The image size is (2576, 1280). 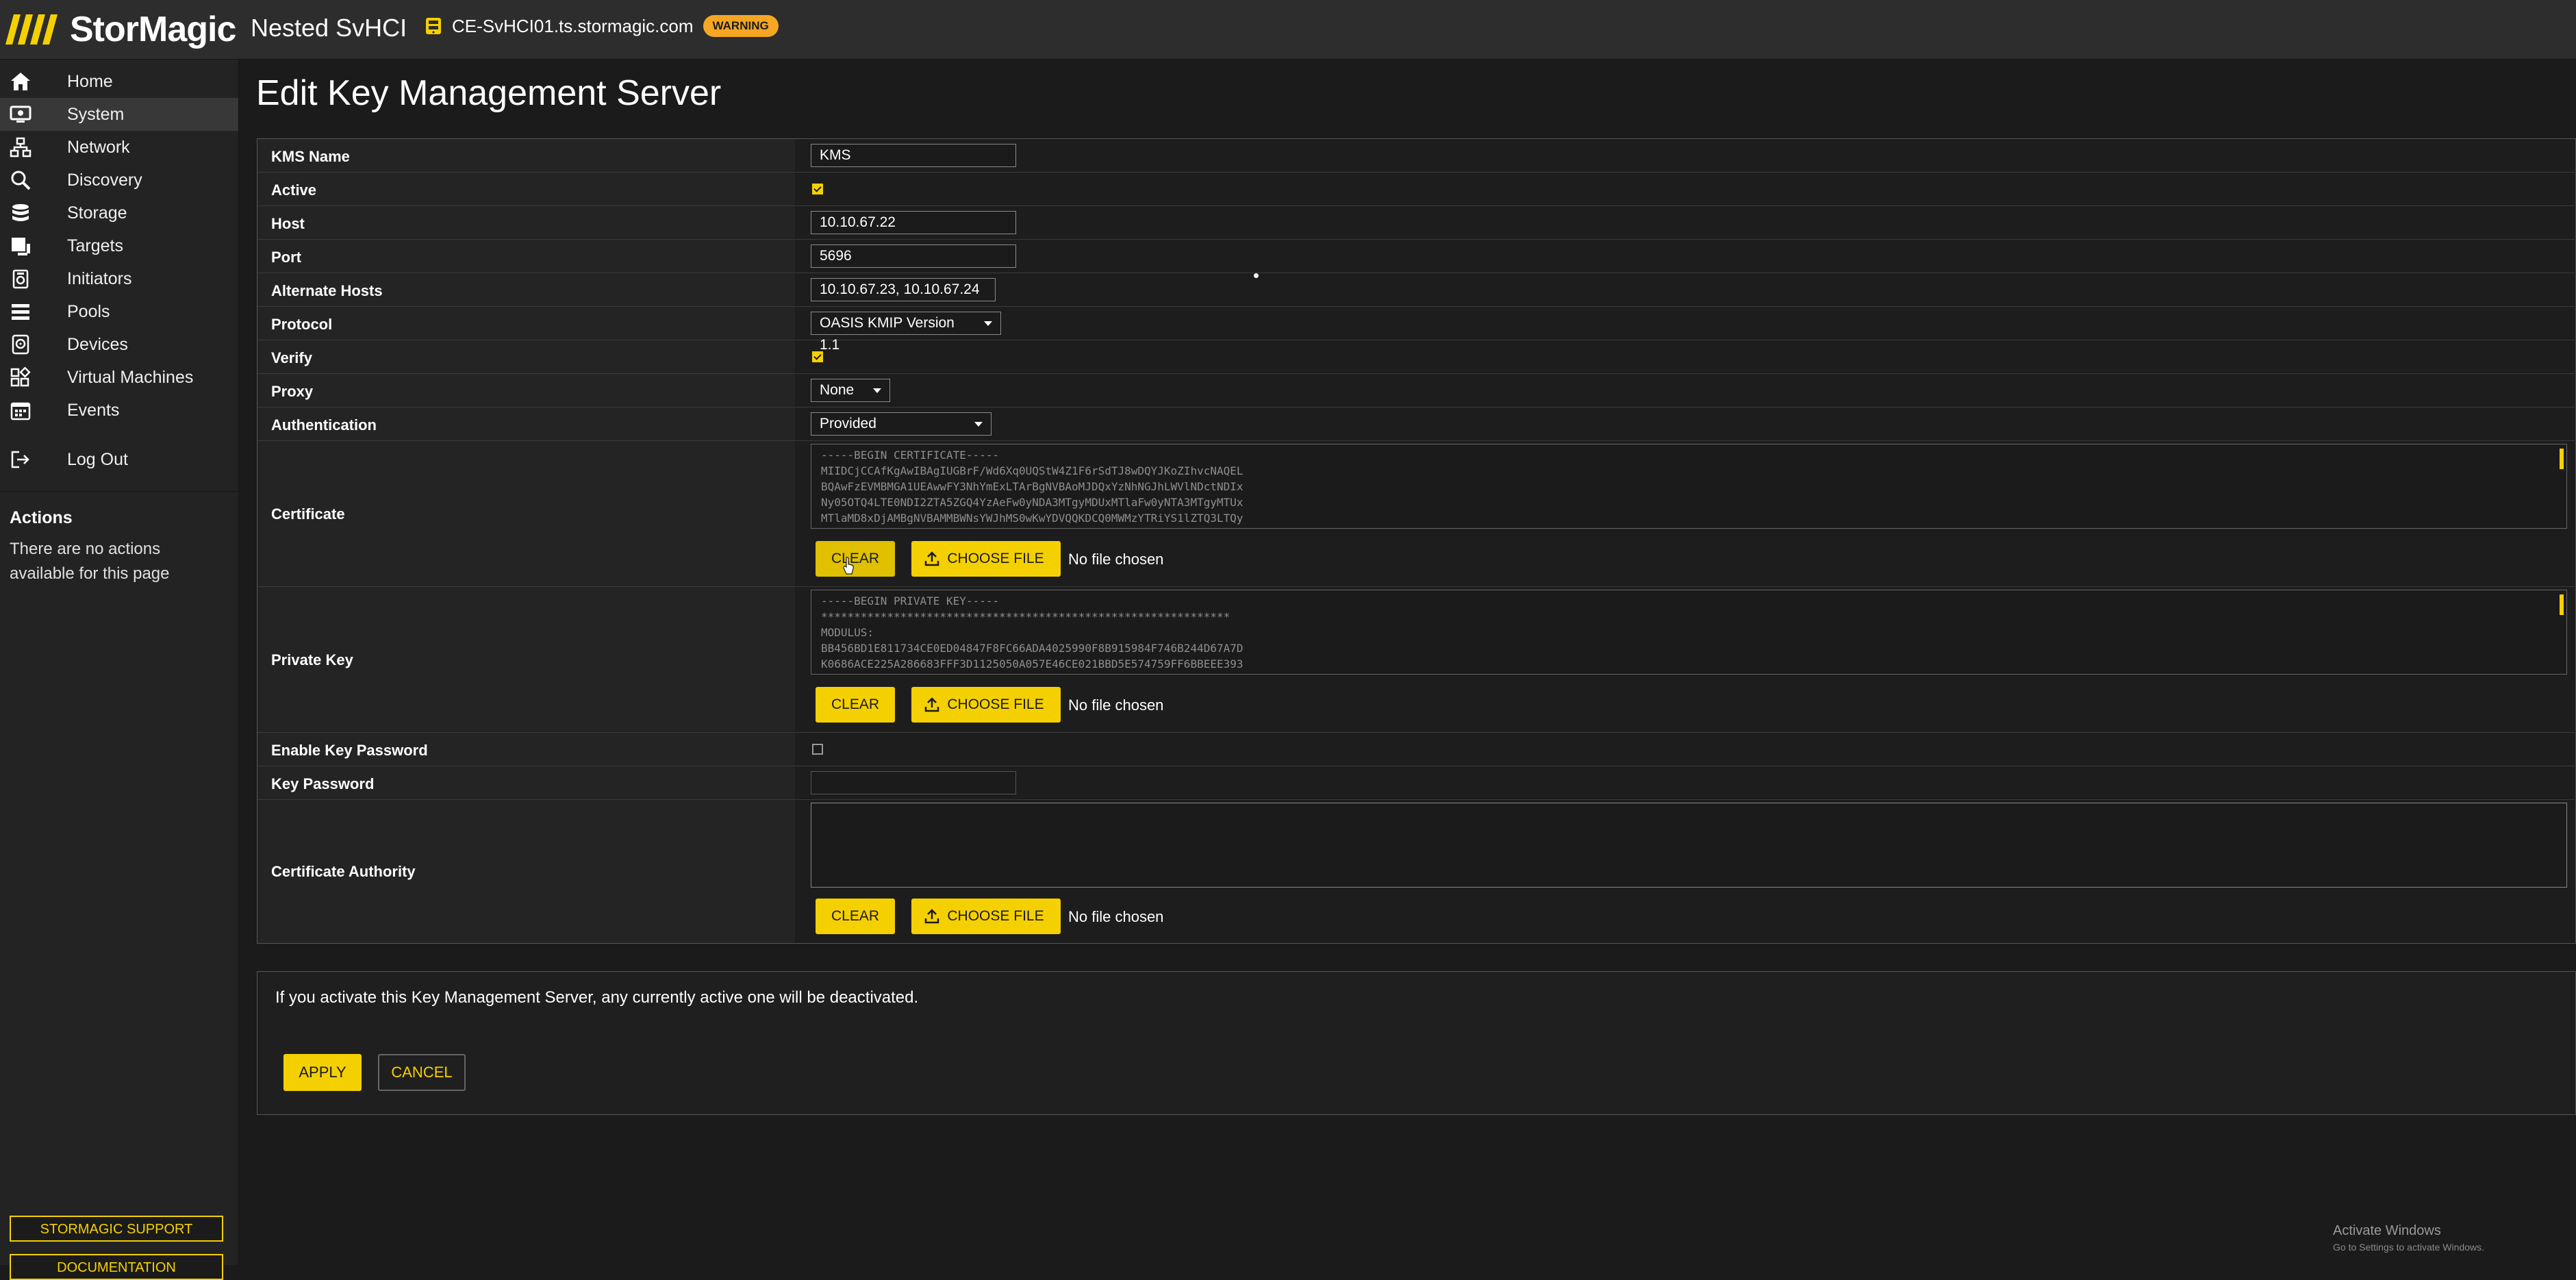 I want to click on host-name: CE-SvHCI01.ts.stormagic.com, so click(x=573, y=25).